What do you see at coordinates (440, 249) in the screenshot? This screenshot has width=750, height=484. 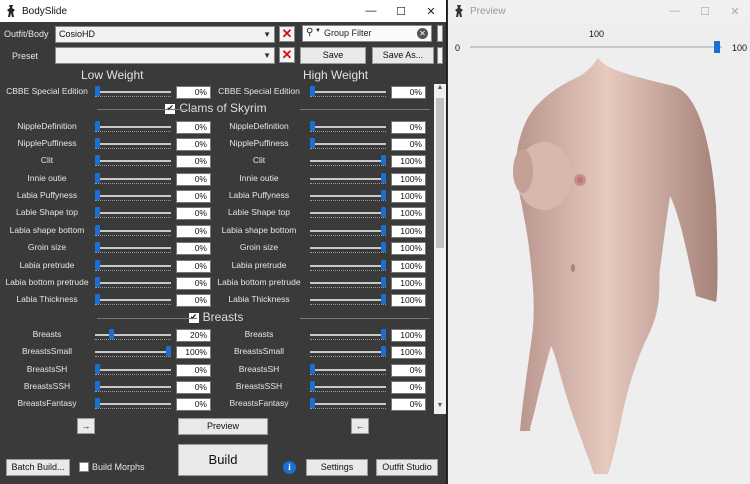 I see `slider-scrollbar: ▲ ▼` at bounding box center [440, 249].